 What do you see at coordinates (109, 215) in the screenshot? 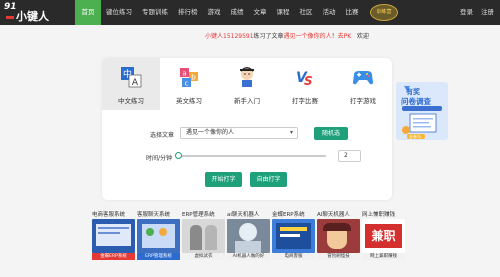
I see `ad-title: 电商客服系统` at bounding box center [109, 215].